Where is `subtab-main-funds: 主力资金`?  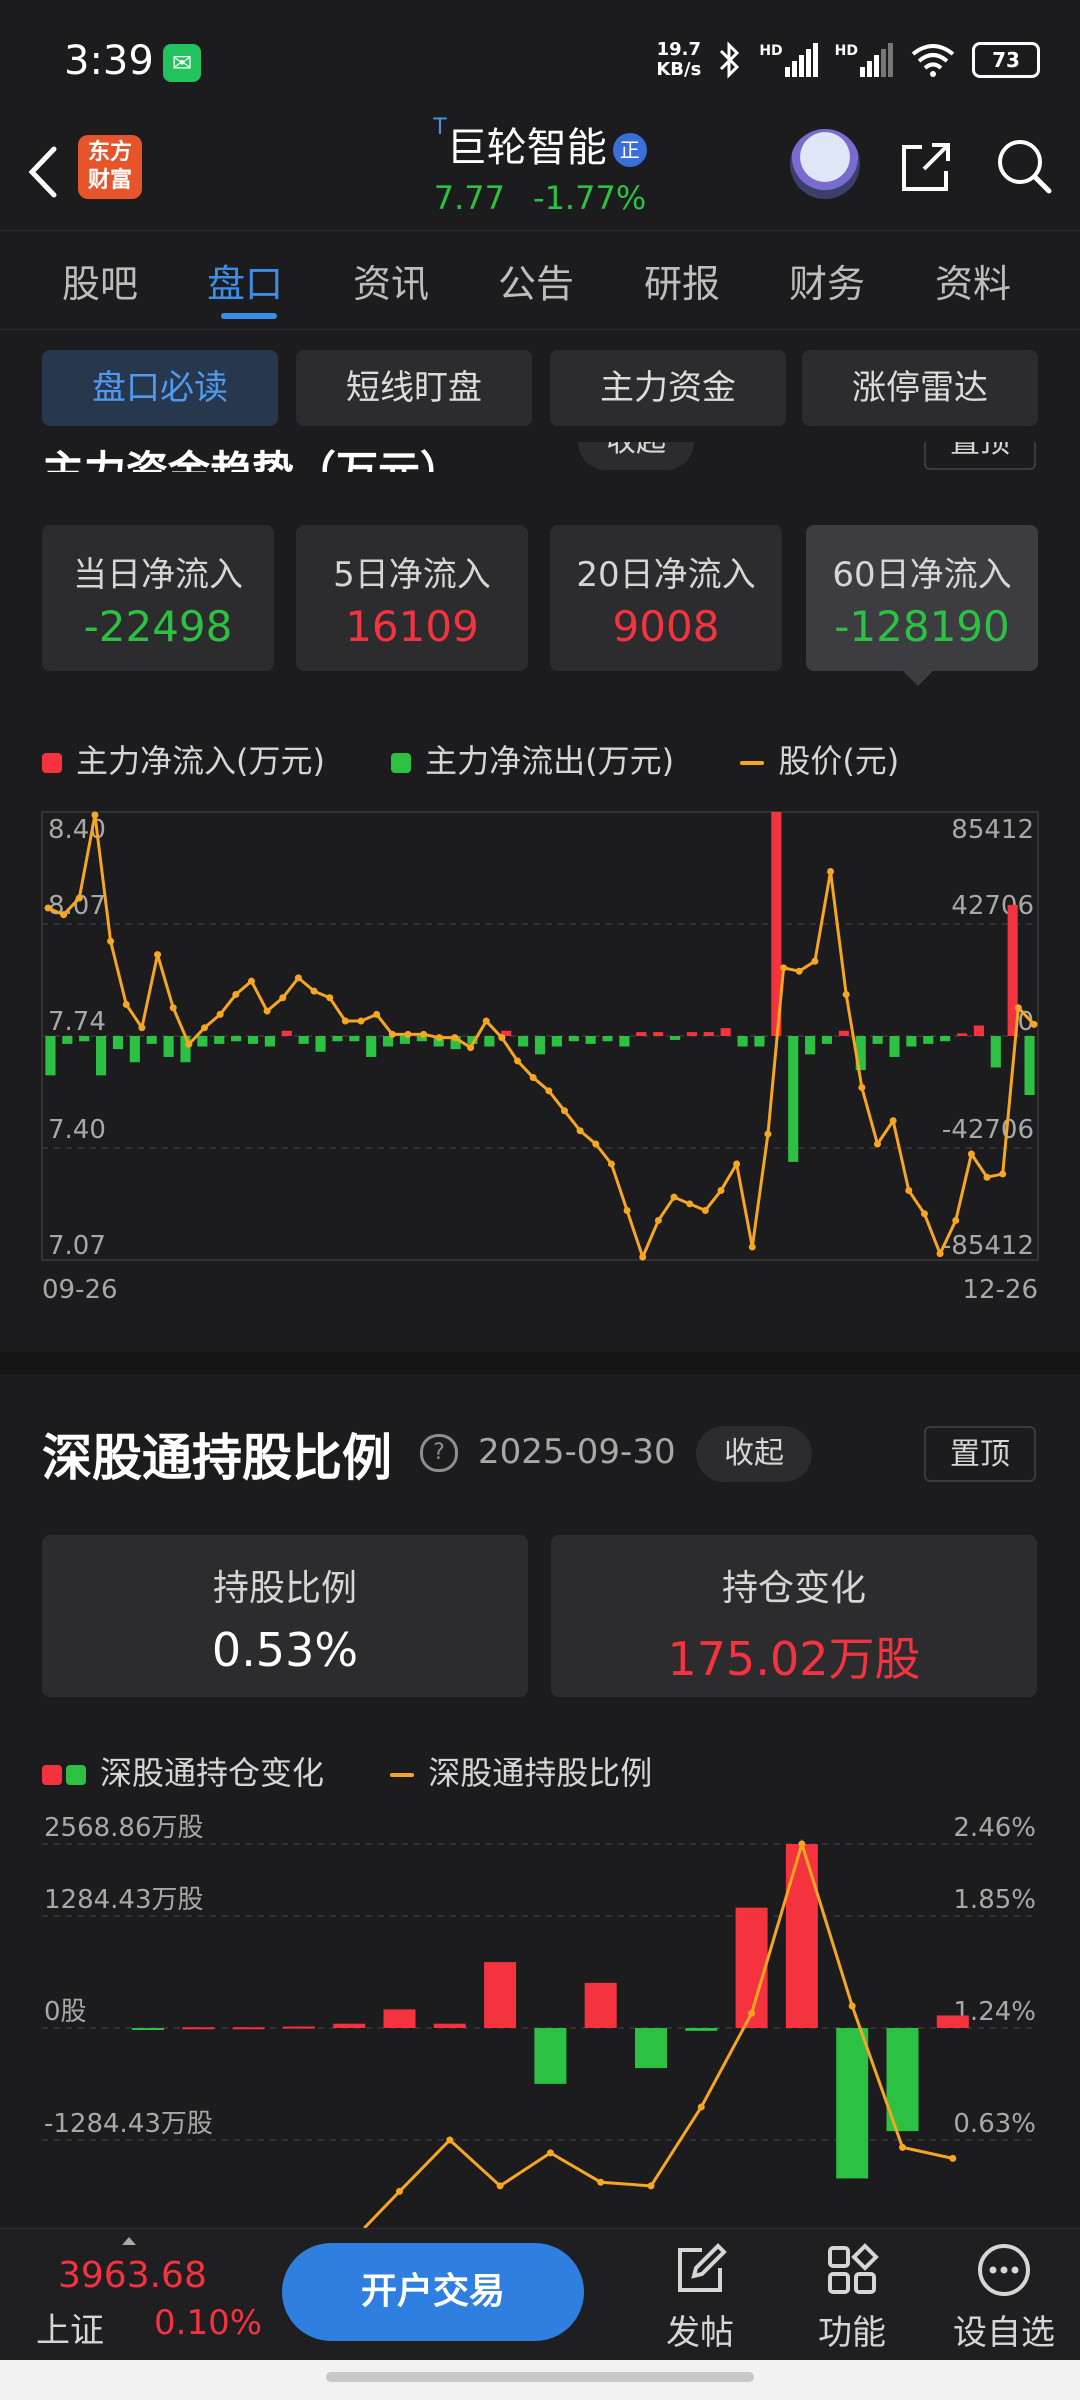
subtab-main-funds: 主力资金 is located at coordinates (668, 388).